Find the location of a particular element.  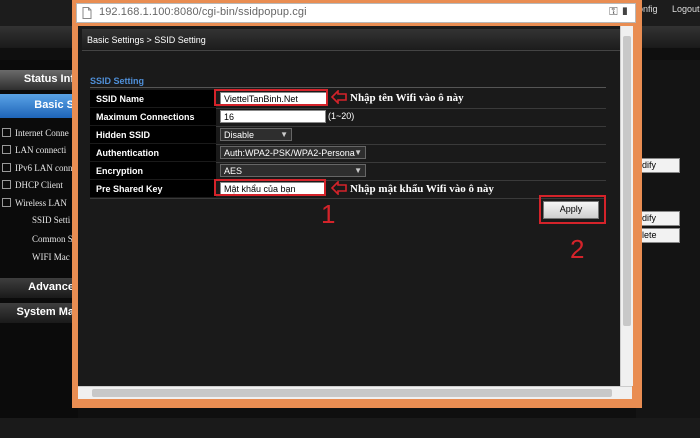

sidebar-basic-settings: Basic S is located at coordinates (39, 106).